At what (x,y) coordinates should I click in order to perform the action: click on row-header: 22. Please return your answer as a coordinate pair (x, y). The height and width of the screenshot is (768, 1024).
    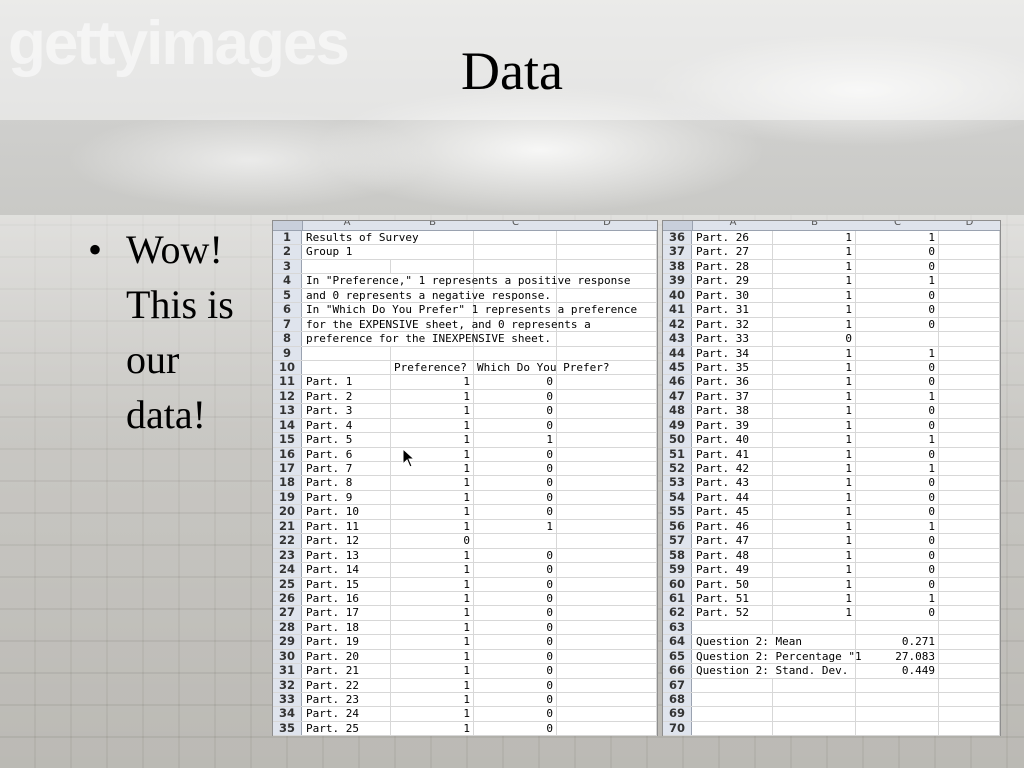
    Looking at the image, I should click on (287, 540).